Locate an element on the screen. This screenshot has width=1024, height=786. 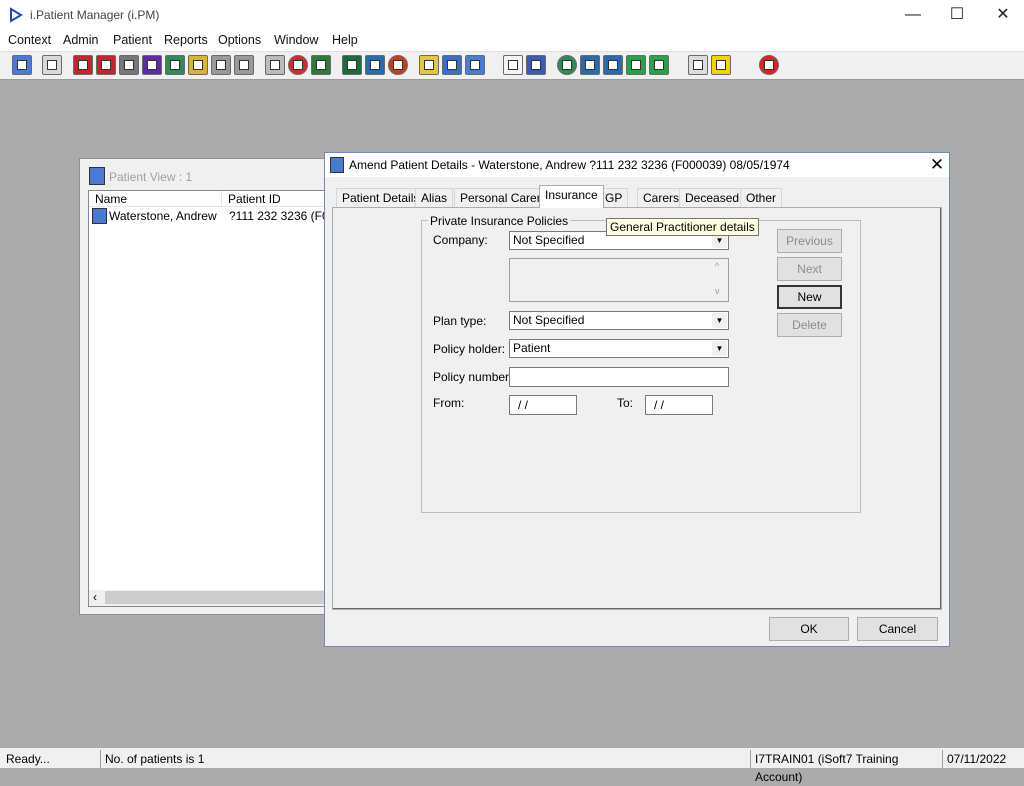
group-title: Private Insurance Policies is located at coordinates (499, 221).